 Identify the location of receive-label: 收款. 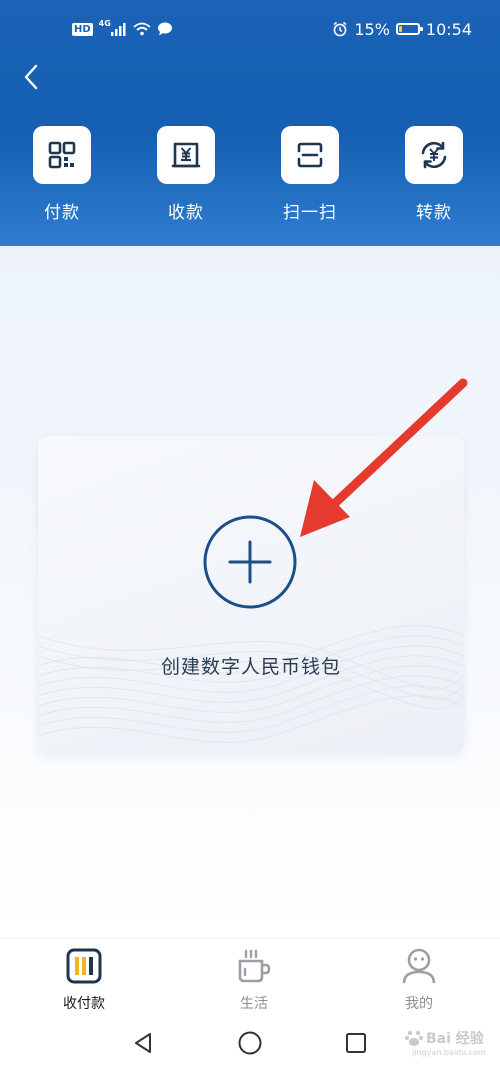
(186, 213).